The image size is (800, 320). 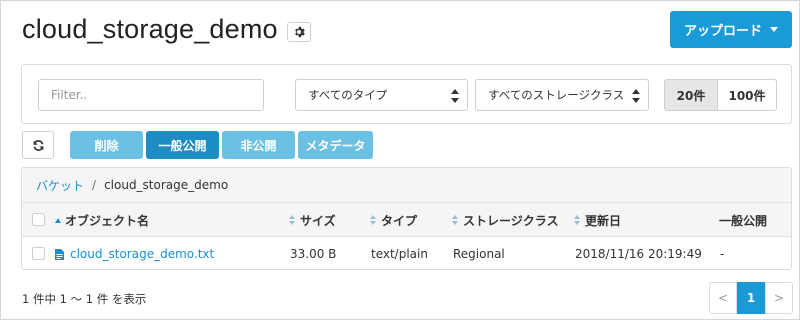 I want to click on filter-input: Filter.., so click(x=151, y=95).